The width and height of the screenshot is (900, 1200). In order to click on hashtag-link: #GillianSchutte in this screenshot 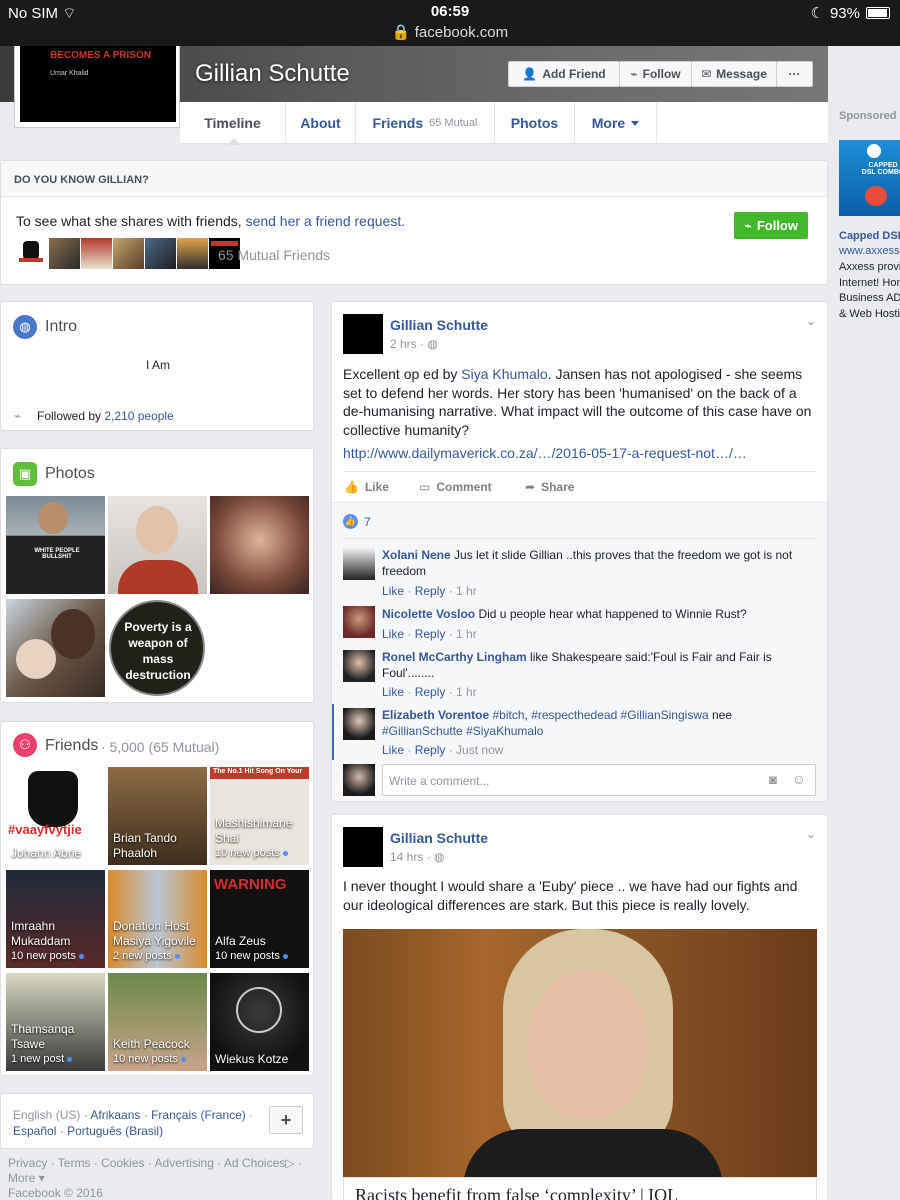, I will do `click(422, 731)`.